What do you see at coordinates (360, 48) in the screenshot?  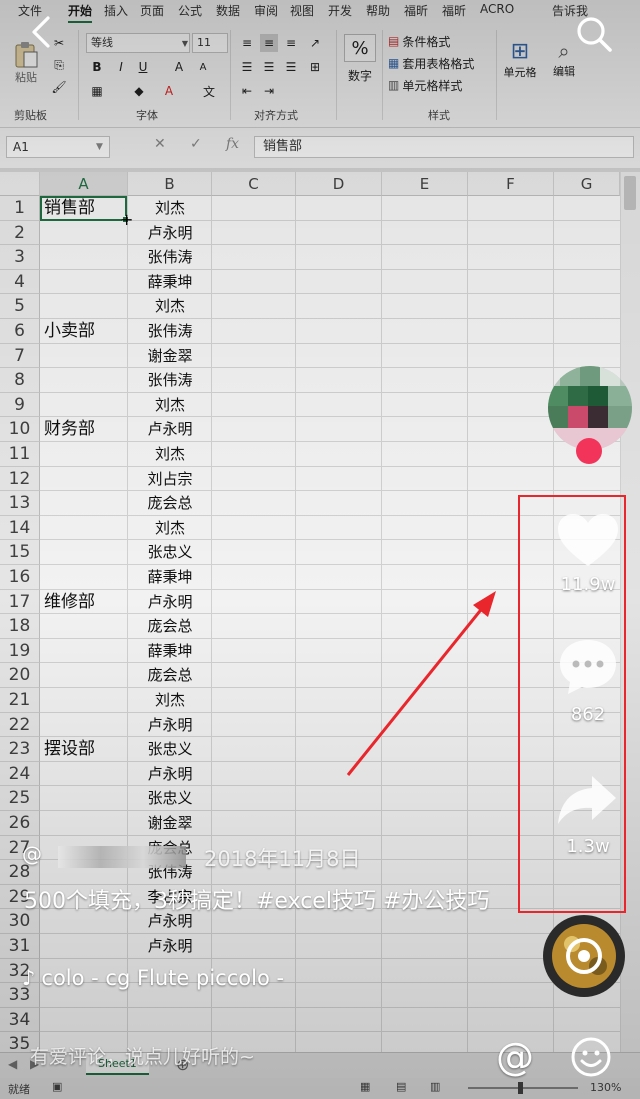 I see `percent-button: %` at bounding box center [360, 48].